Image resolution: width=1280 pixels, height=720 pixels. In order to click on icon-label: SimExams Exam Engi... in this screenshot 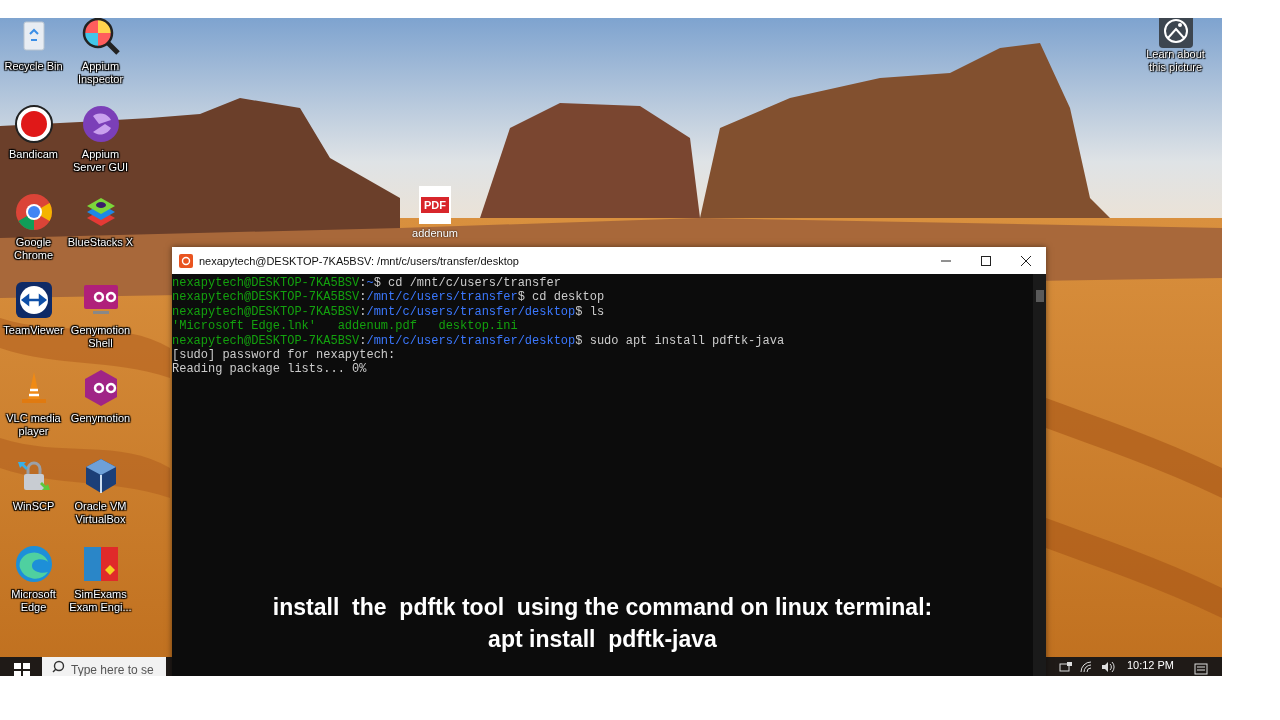, I will do `click(100, 601)`.